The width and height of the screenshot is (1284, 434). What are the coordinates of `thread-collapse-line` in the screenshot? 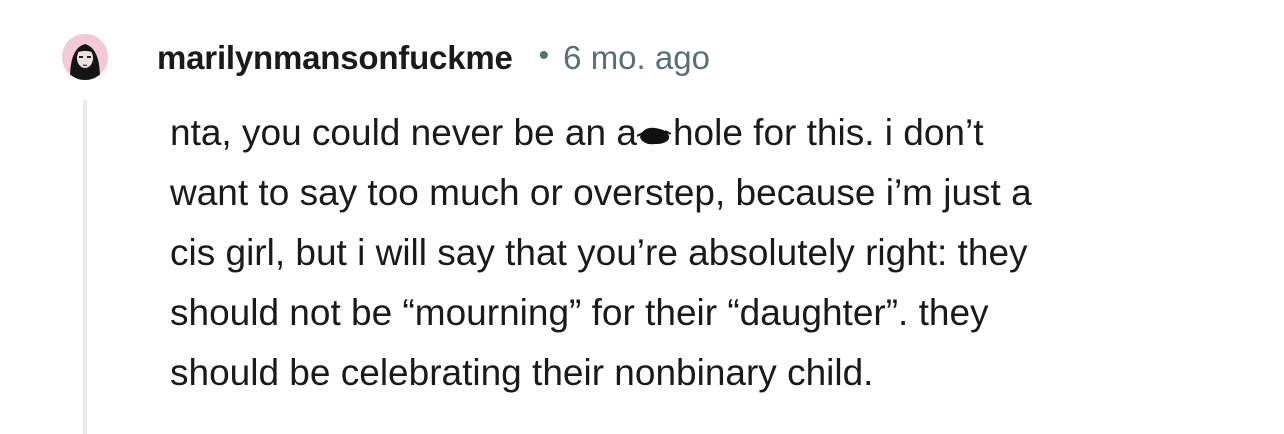 It's located at (85, 267).